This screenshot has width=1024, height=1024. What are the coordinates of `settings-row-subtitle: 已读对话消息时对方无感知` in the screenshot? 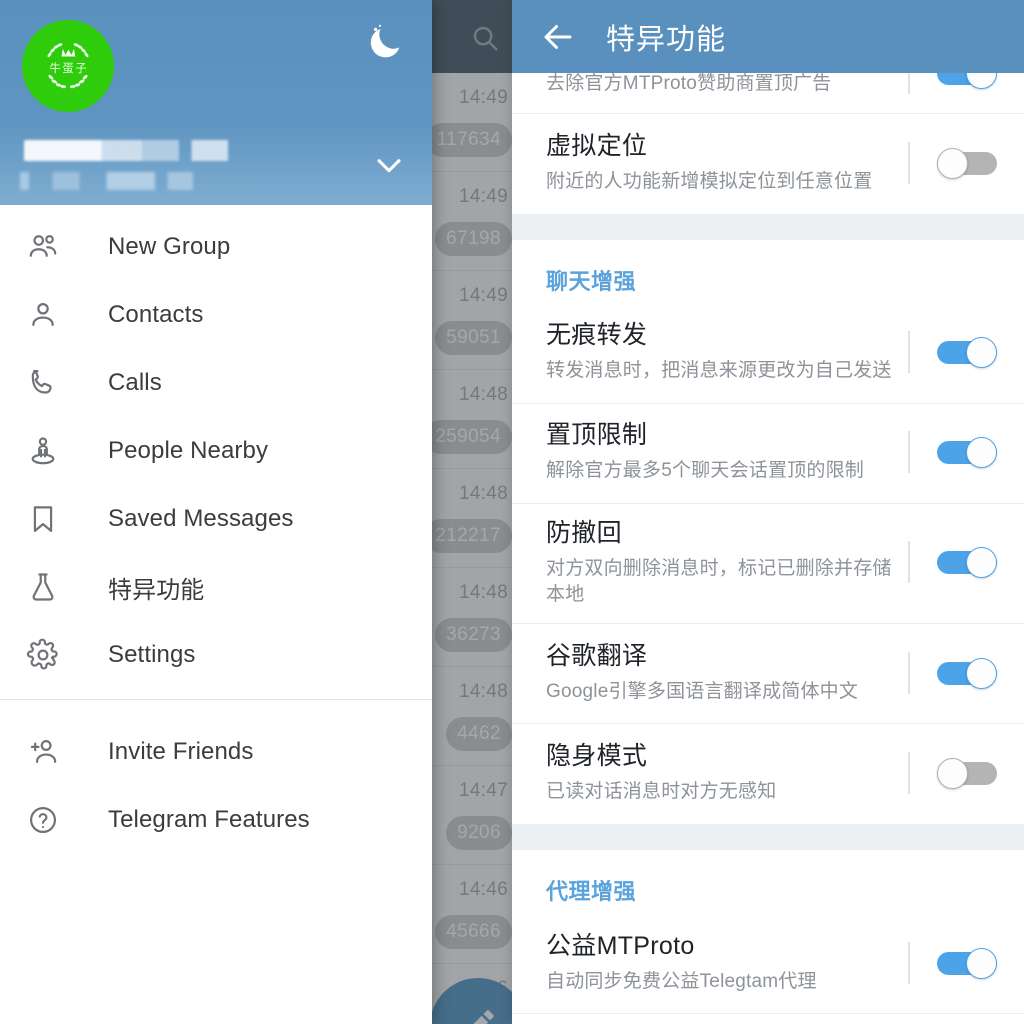 It's located at (661, 792).